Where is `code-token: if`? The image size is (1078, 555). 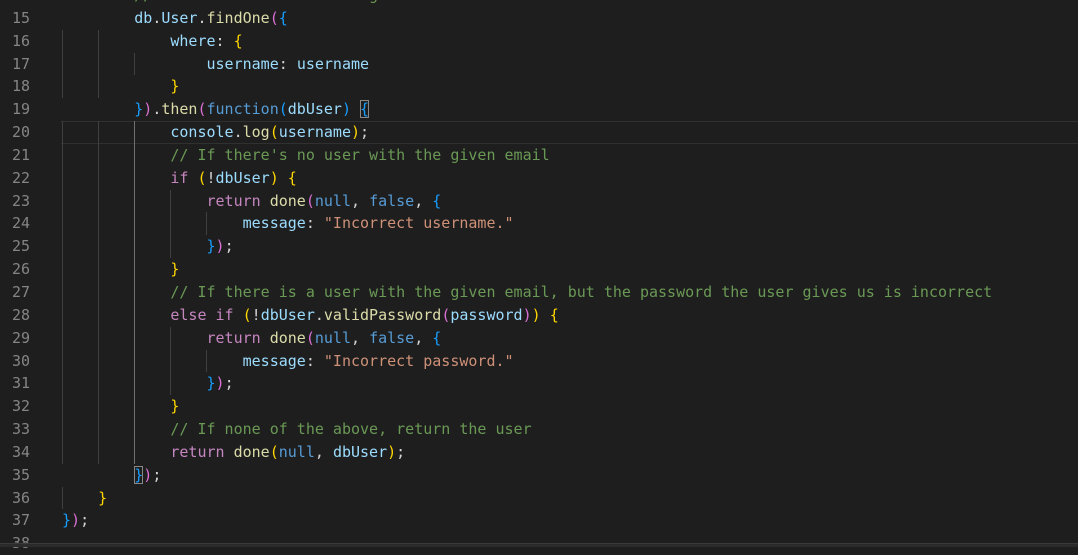 code-token: if is located at coordinates (125, 177).